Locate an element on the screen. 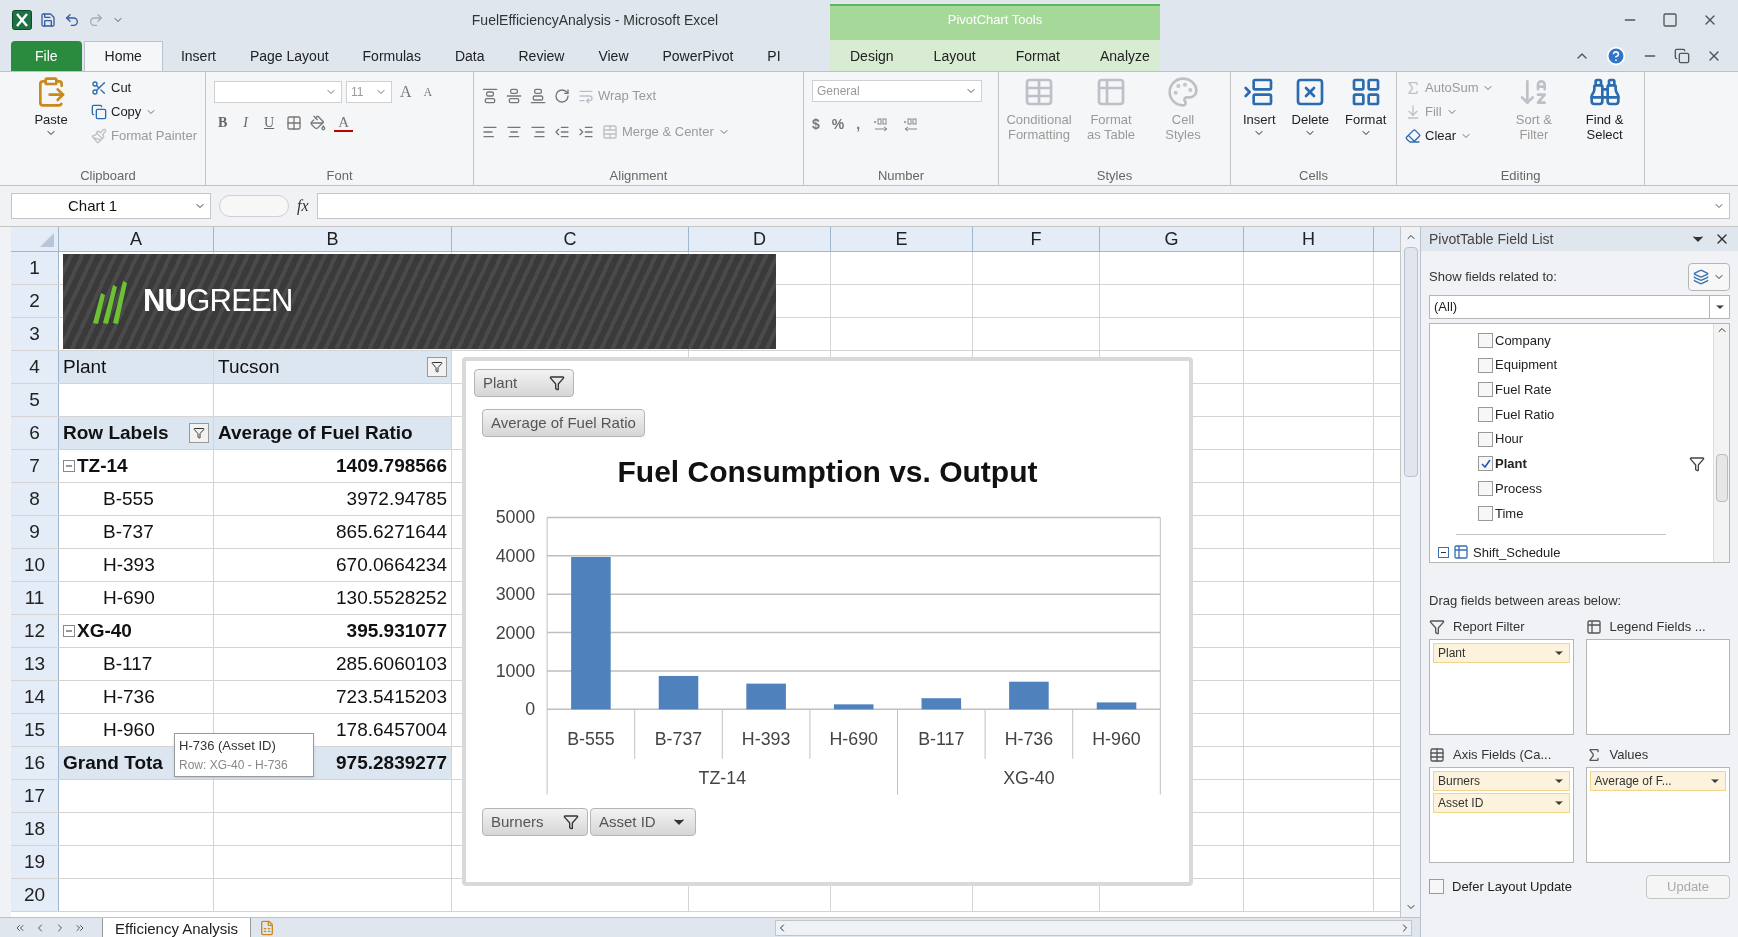  drop-area: Plant is located at coordinates (1501, 686).